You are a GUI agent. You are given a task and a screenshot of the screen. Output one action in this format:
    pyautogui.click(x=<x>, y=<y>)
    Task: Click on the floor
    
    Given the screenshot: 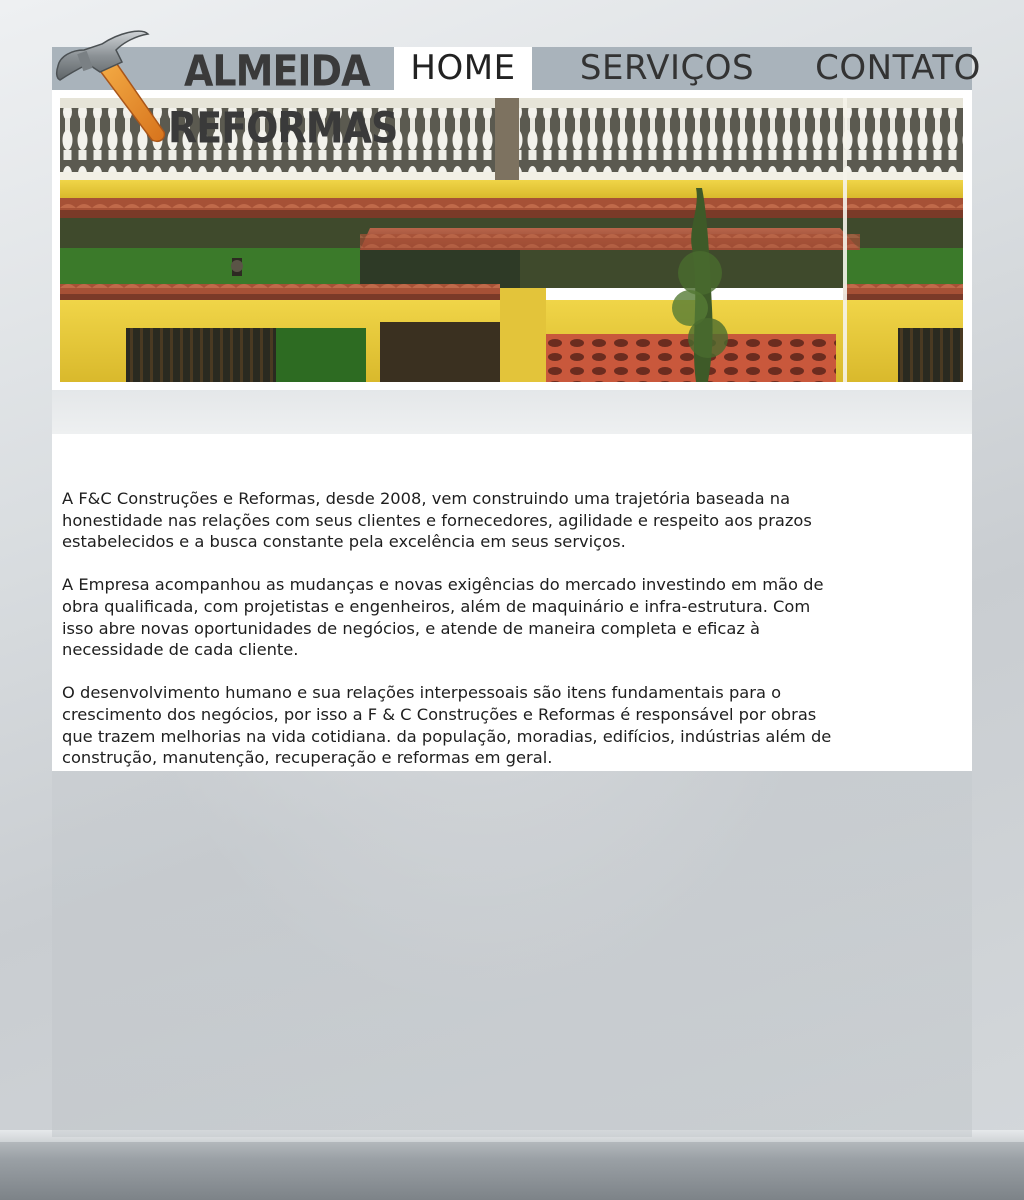 What is the action you would take?
    pyautogui.click(x=512, y=1171)
    